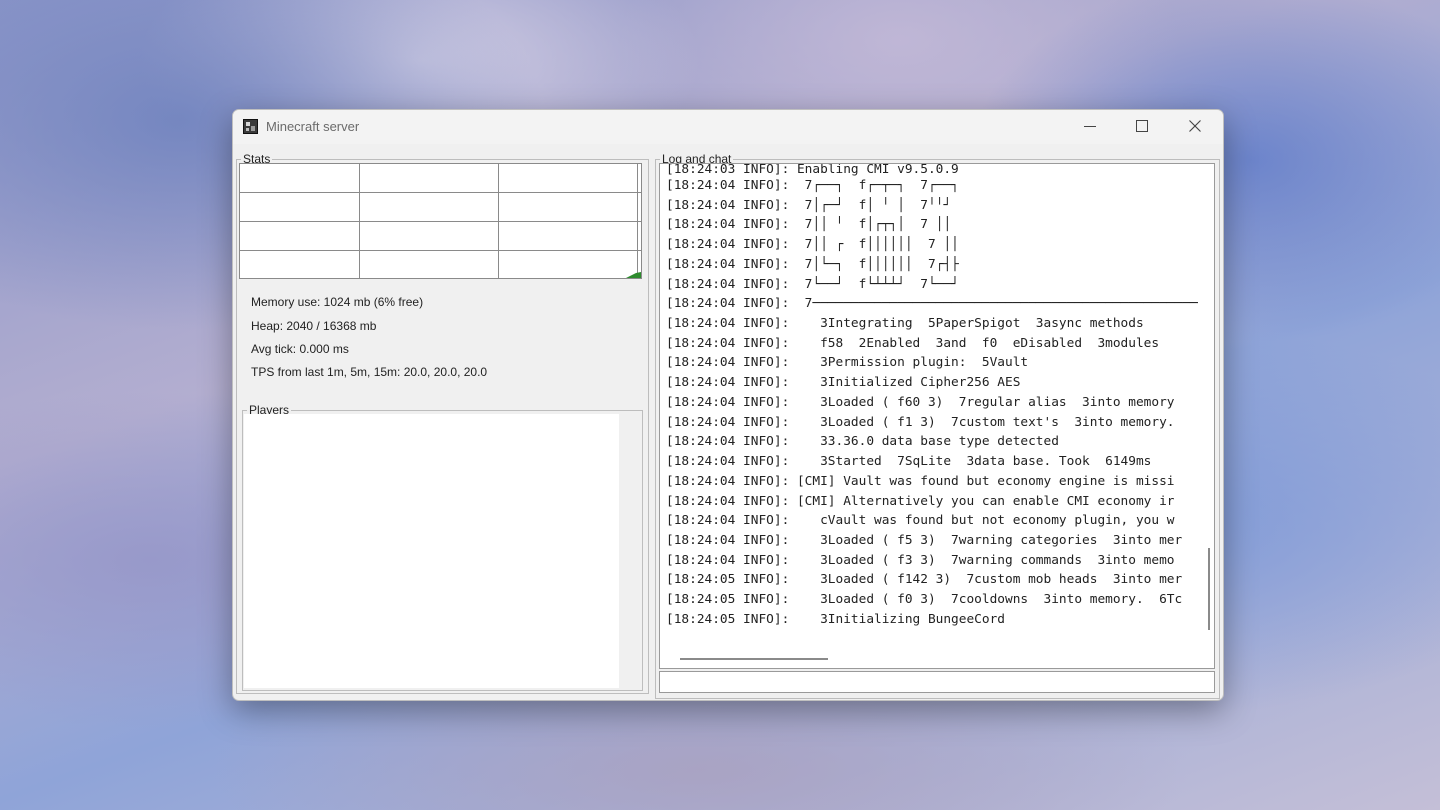 The image size is (1440, 810). I want to click on minecraft-server-icon, so click(250, 126).